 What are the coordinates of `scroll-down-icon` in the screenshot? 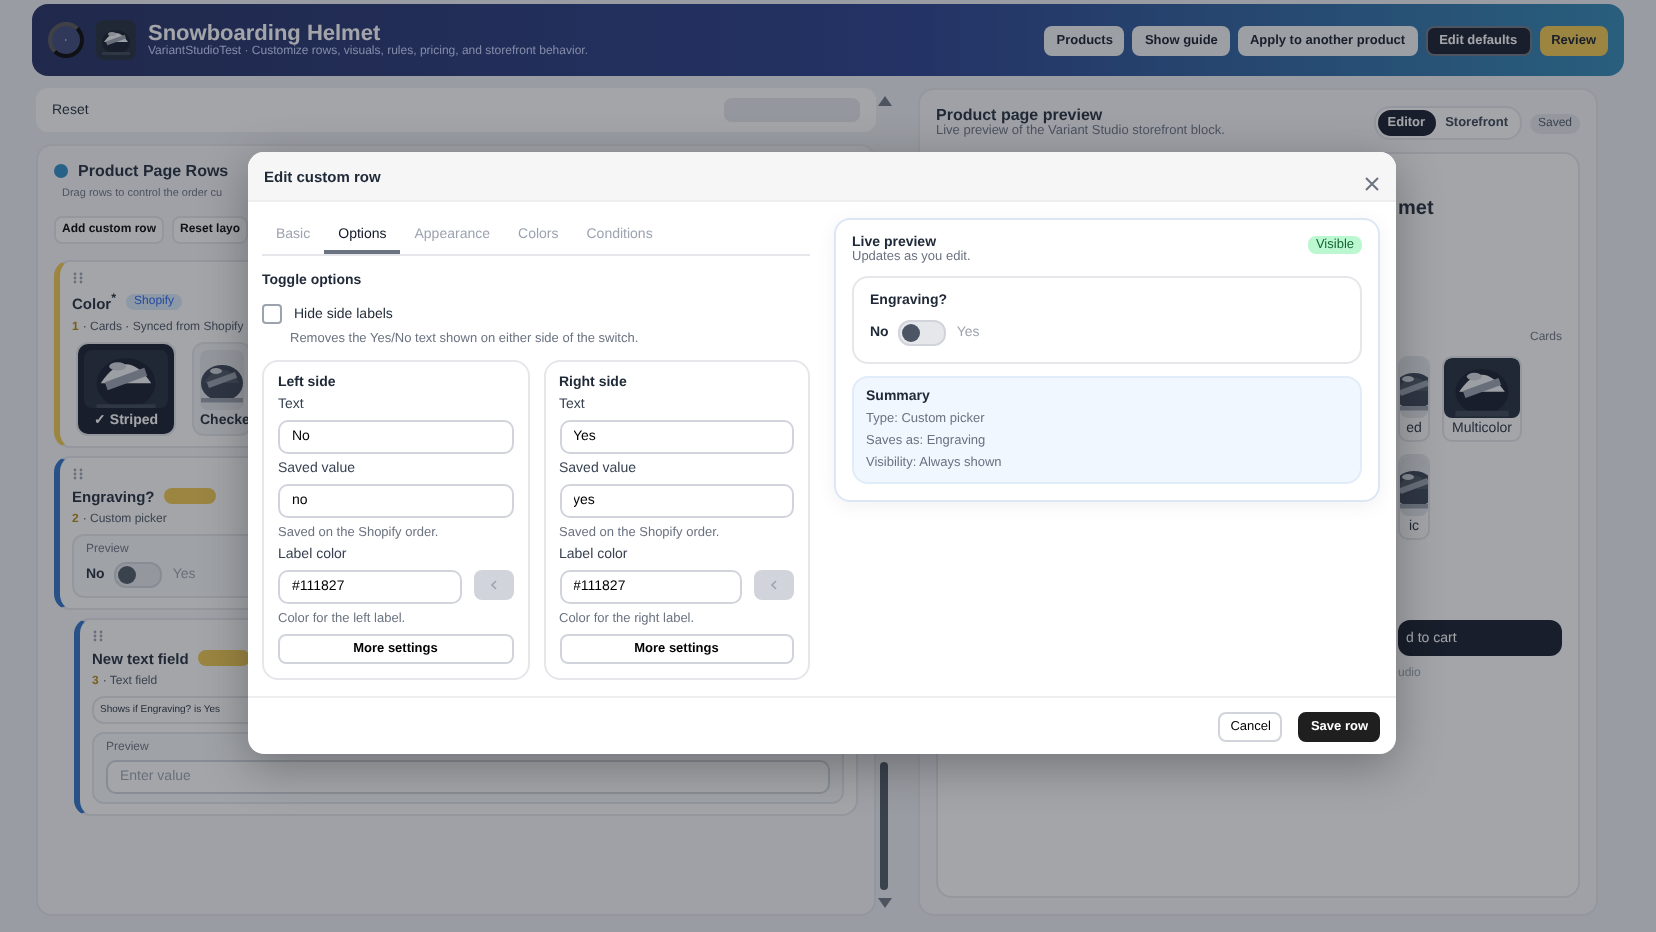 It's located at (884, 903).